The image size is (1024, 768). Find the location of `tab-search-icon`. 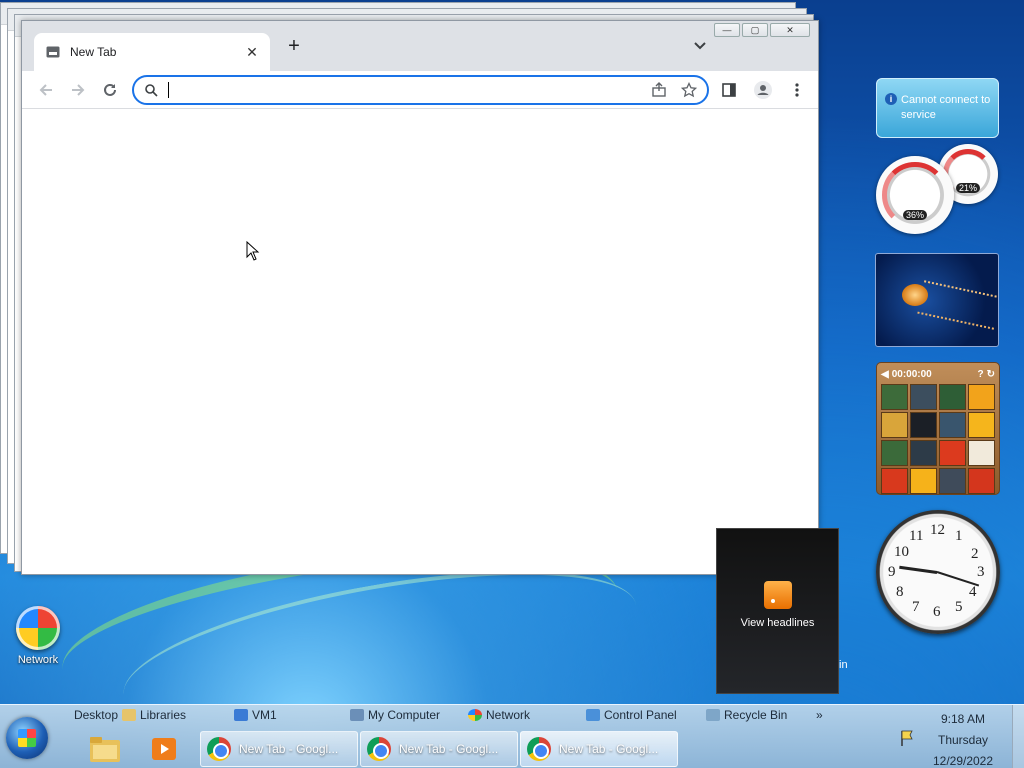

tab-search-icon is located at coordinates (700, 45).